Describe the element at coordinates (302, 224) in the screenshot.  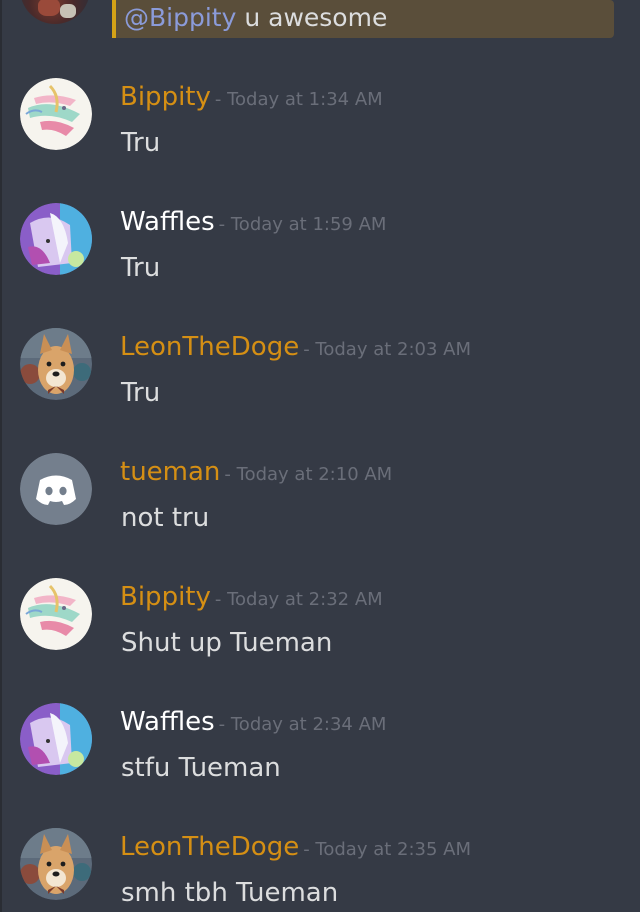
I see `timestamp: - Today at 1:59 AM` at that location.